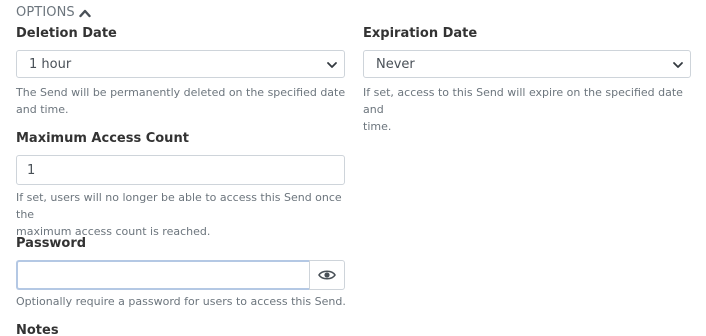  What do you see at coordinates (420, 33) in the screenshot?
I see `expiration-date-label: Expiration Date` at bounding box center [420, 33].